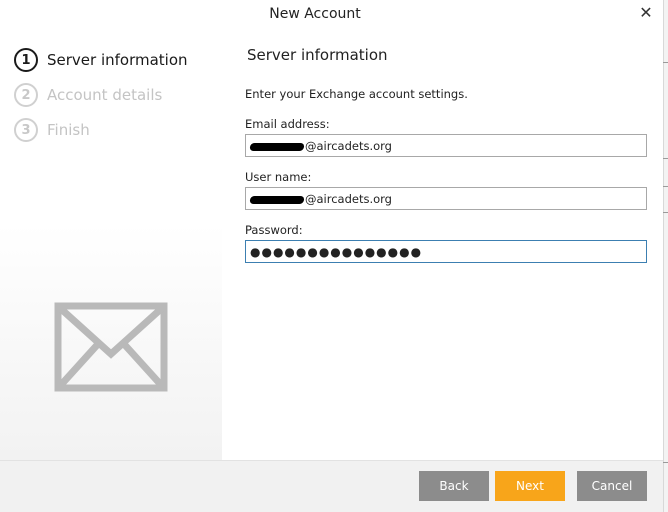 The width and height of the screenshot is (668, 512). What do you see at coordinates (446, 198) in the screenshot?
I see `username-field: @aircadets.org` at bounding box center [446, 198].